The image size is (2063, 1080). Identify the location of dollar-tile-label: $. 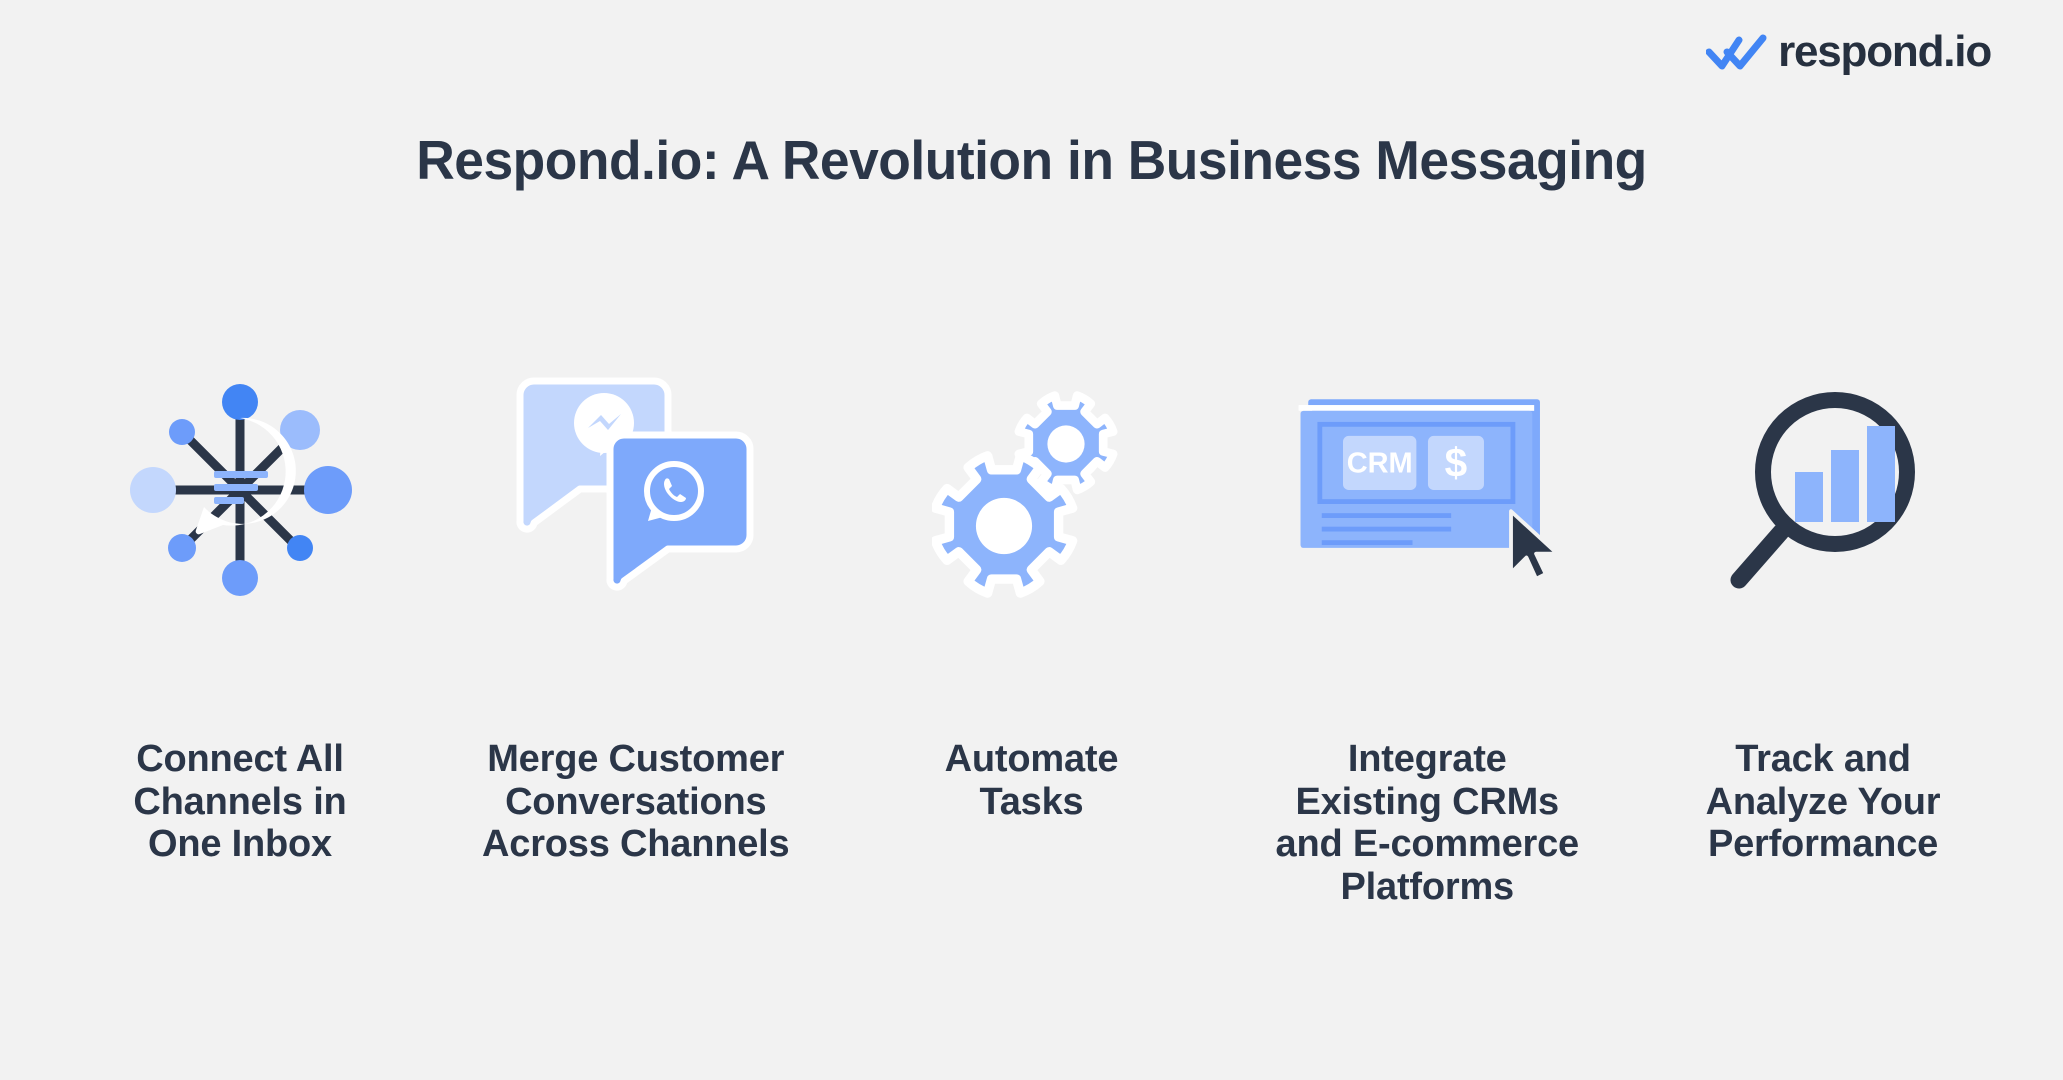
(1456, 462).